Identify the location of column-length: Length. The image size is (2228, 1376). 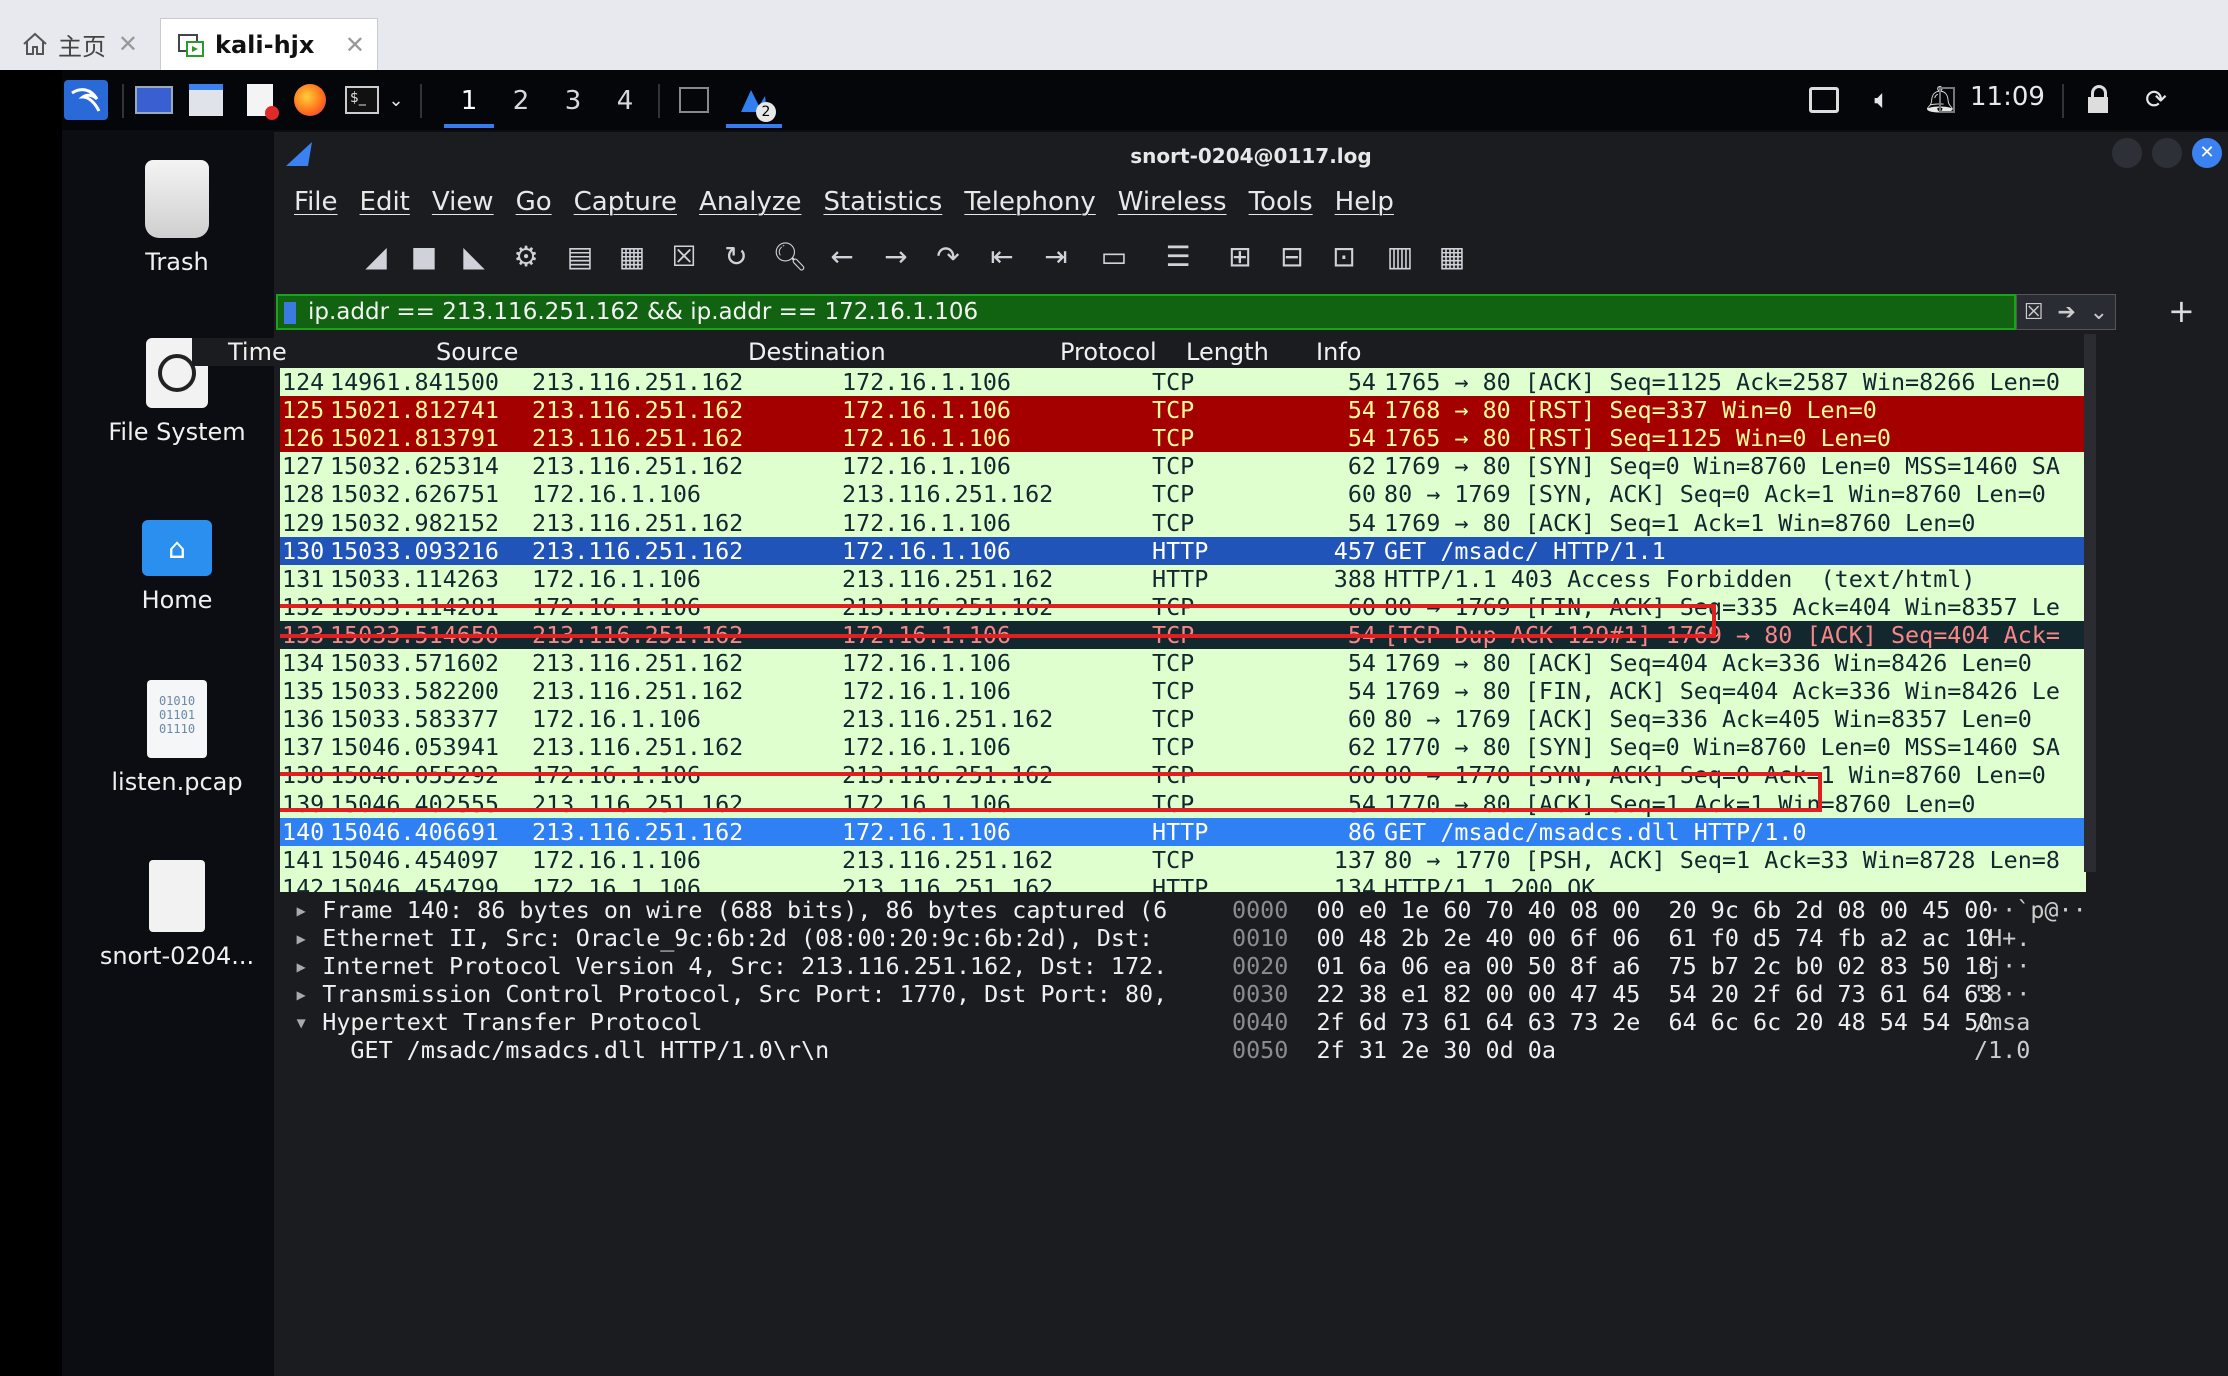
(1227, 352).